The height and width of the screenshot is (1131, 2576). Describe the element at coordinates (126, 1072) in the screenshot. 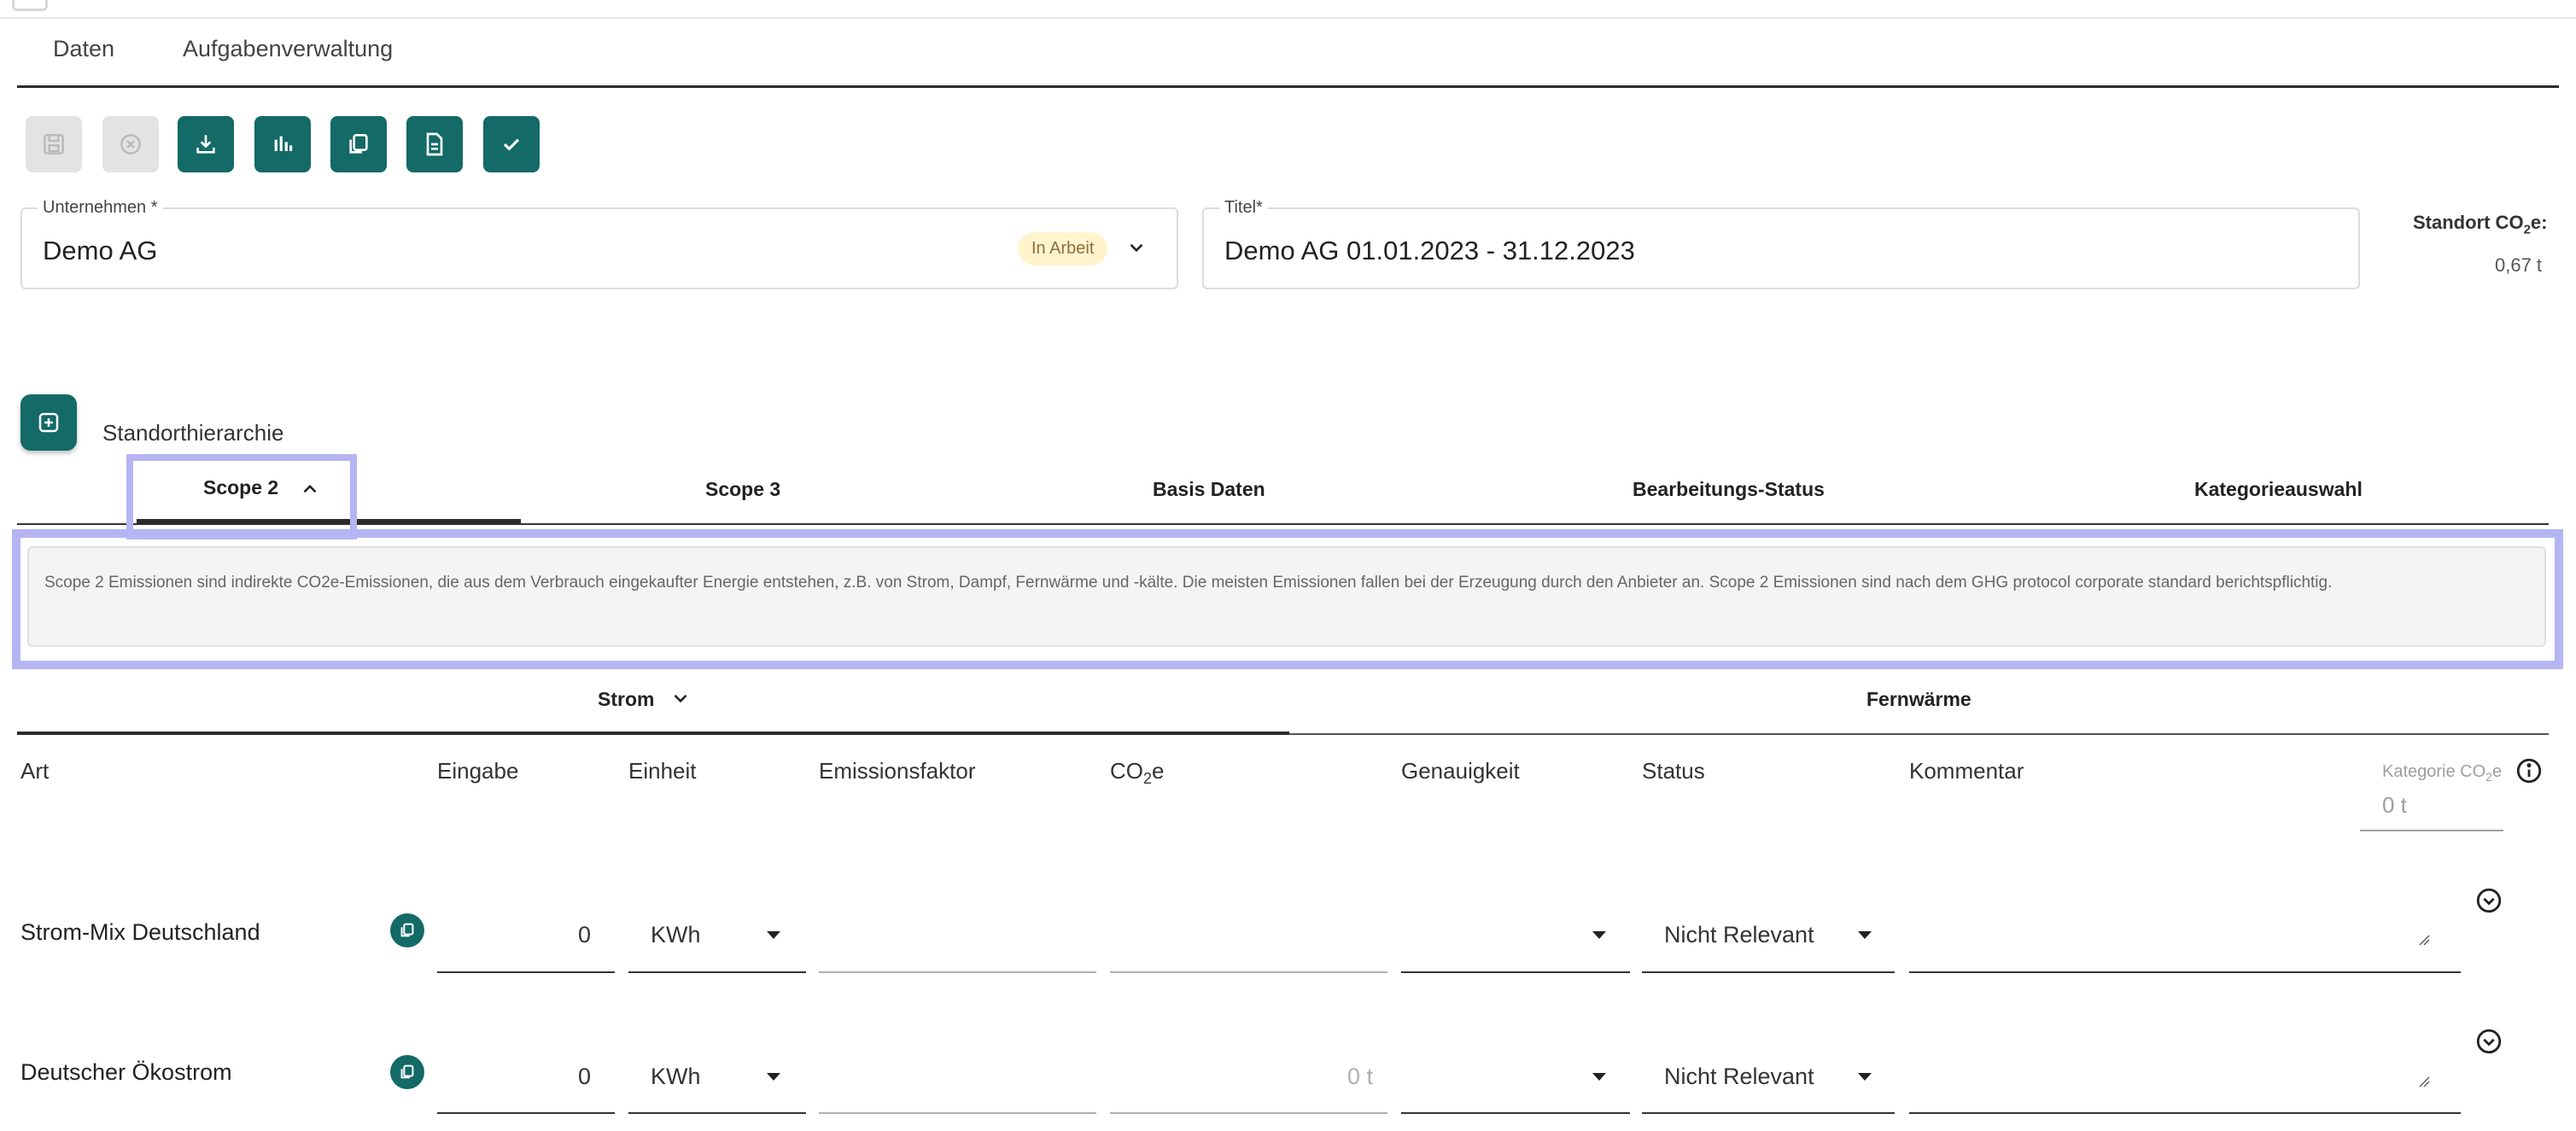

I see `row-art: Deutscher Ökostrom` at that location.